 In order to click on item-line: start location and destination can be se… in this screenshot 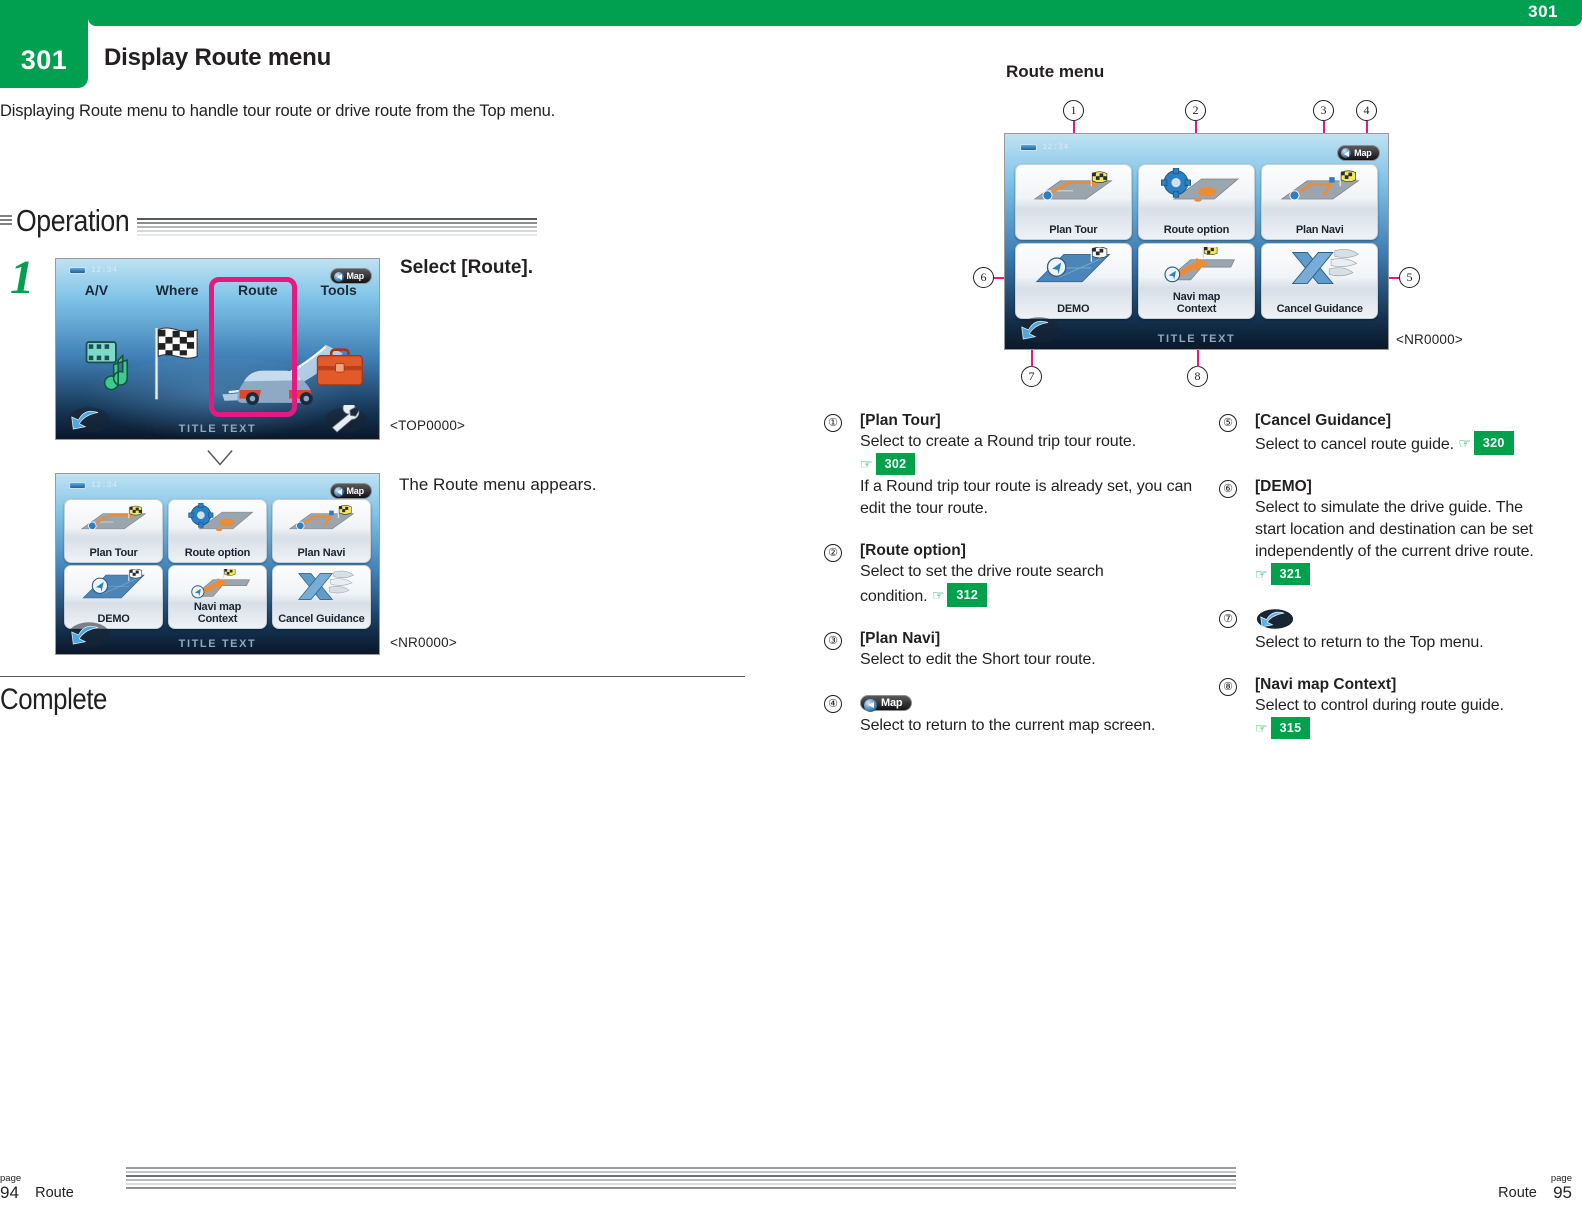, I will do `click(1394, 529)`.